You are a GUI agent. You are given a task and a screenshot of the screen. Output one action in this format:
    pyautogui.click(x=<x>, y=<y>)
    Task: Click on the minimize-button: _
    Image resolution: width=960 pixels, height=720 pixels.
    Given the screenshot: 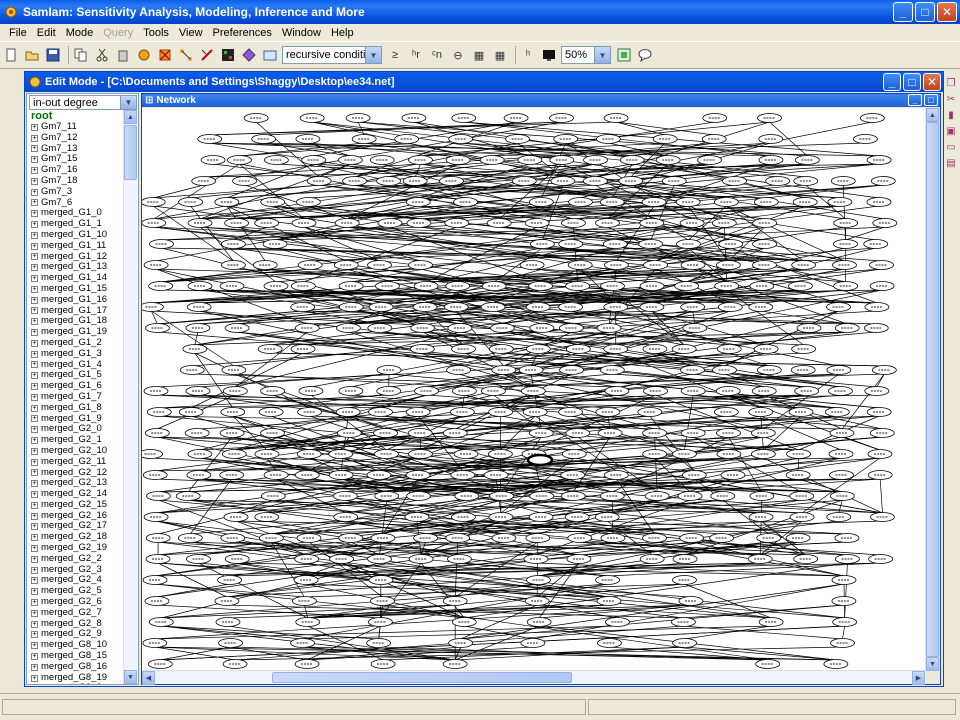 What is the action you would take?
    pyautogui.click(x=903, y=12)
    